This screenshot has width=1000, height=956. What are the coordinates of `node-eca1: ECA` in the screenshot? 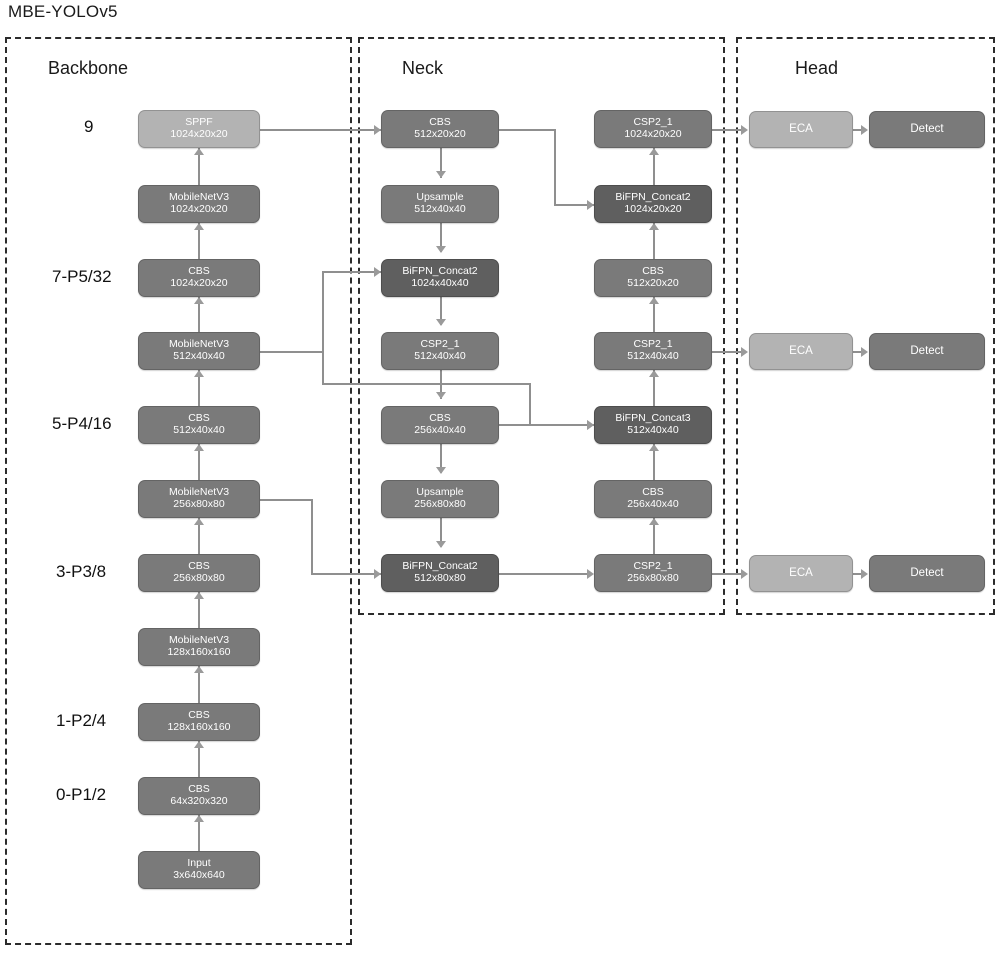 It's located at (801, 129).